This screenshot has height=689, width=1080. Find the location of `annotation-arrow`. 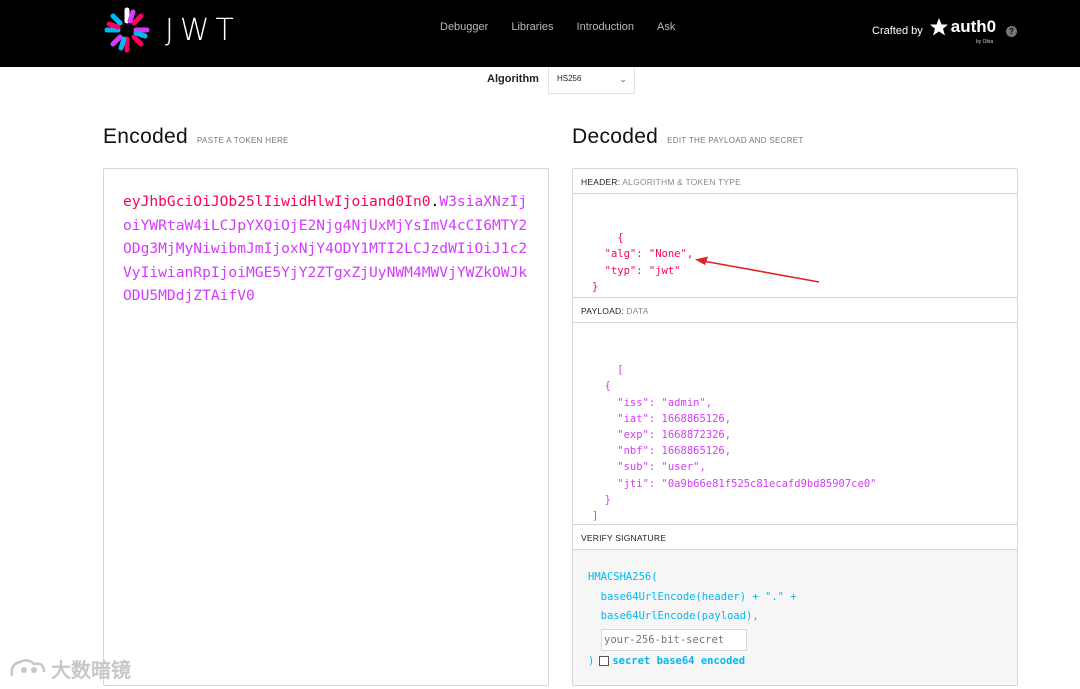

annotation-arrow is located at coordinates (757, 269).